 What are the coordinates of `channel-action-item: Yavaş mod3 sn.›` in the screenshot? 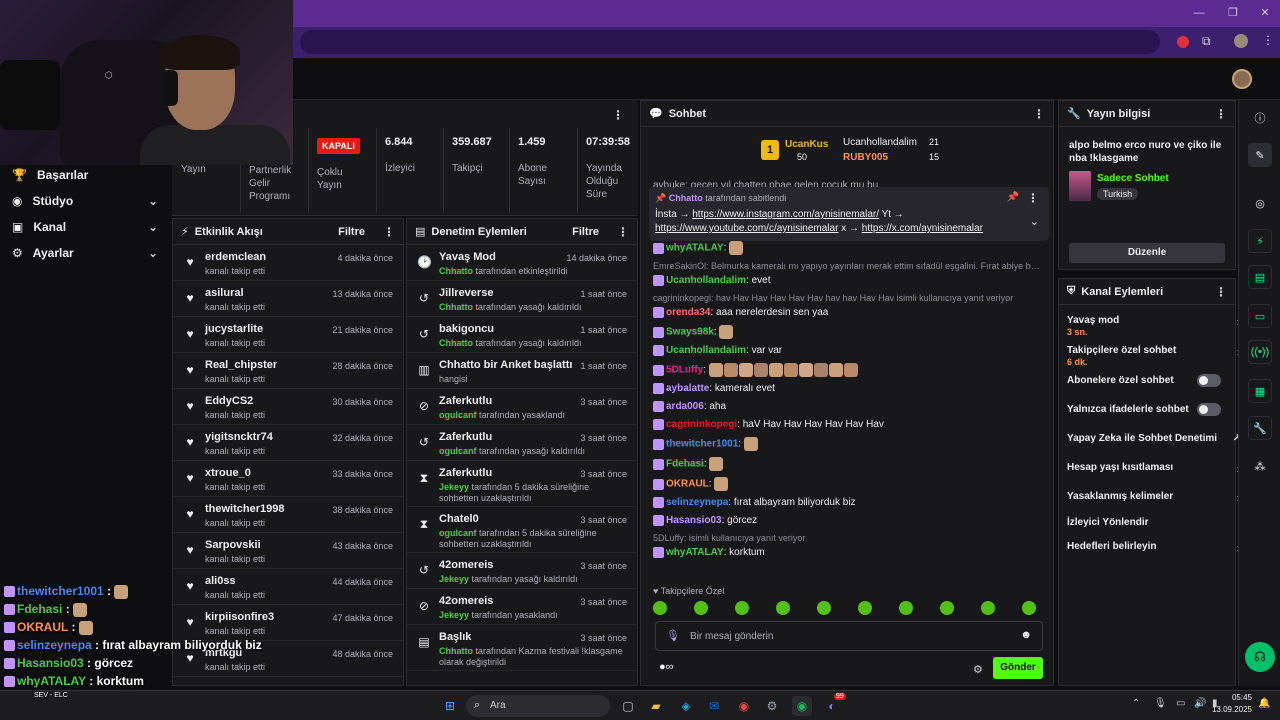 It's located at (1154, 326).